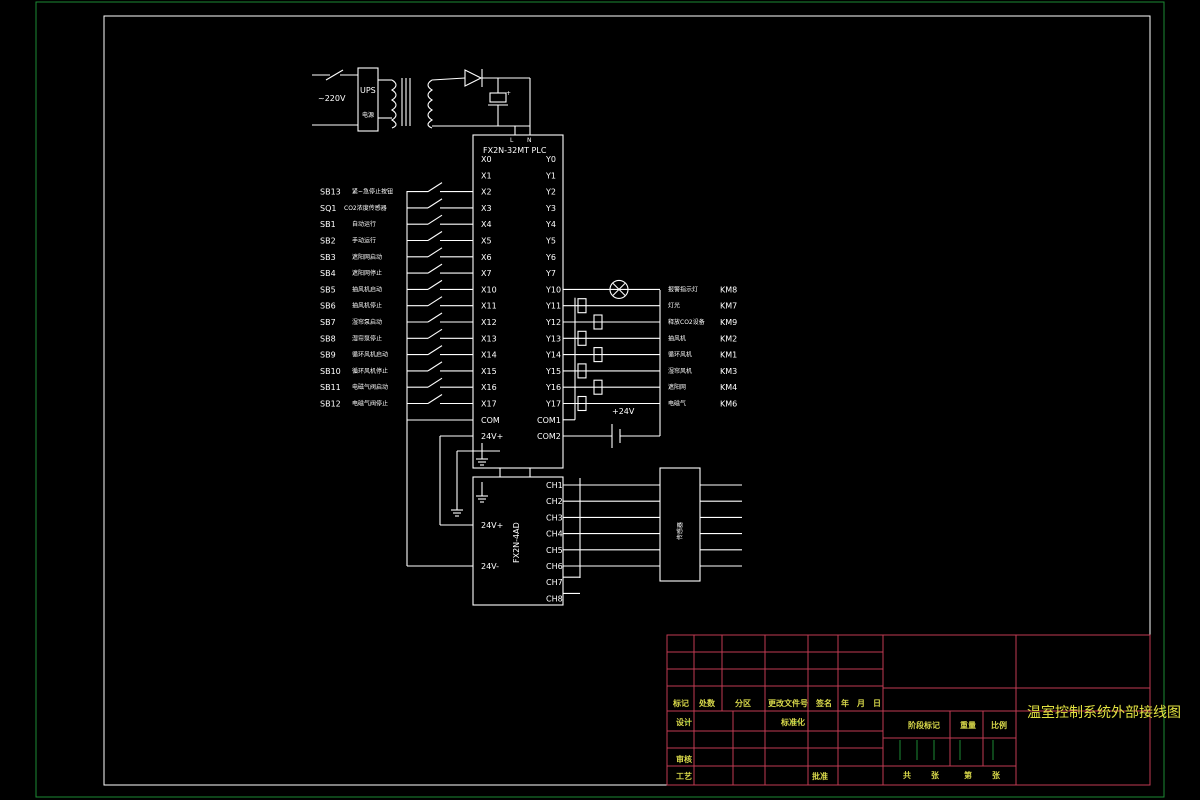 This screenshot has height=800, width=1200. What do you see at coordinates (550, 273) in the screenshot?
I see `plc-y-pin: Y7` at bounding box center [550, 273].